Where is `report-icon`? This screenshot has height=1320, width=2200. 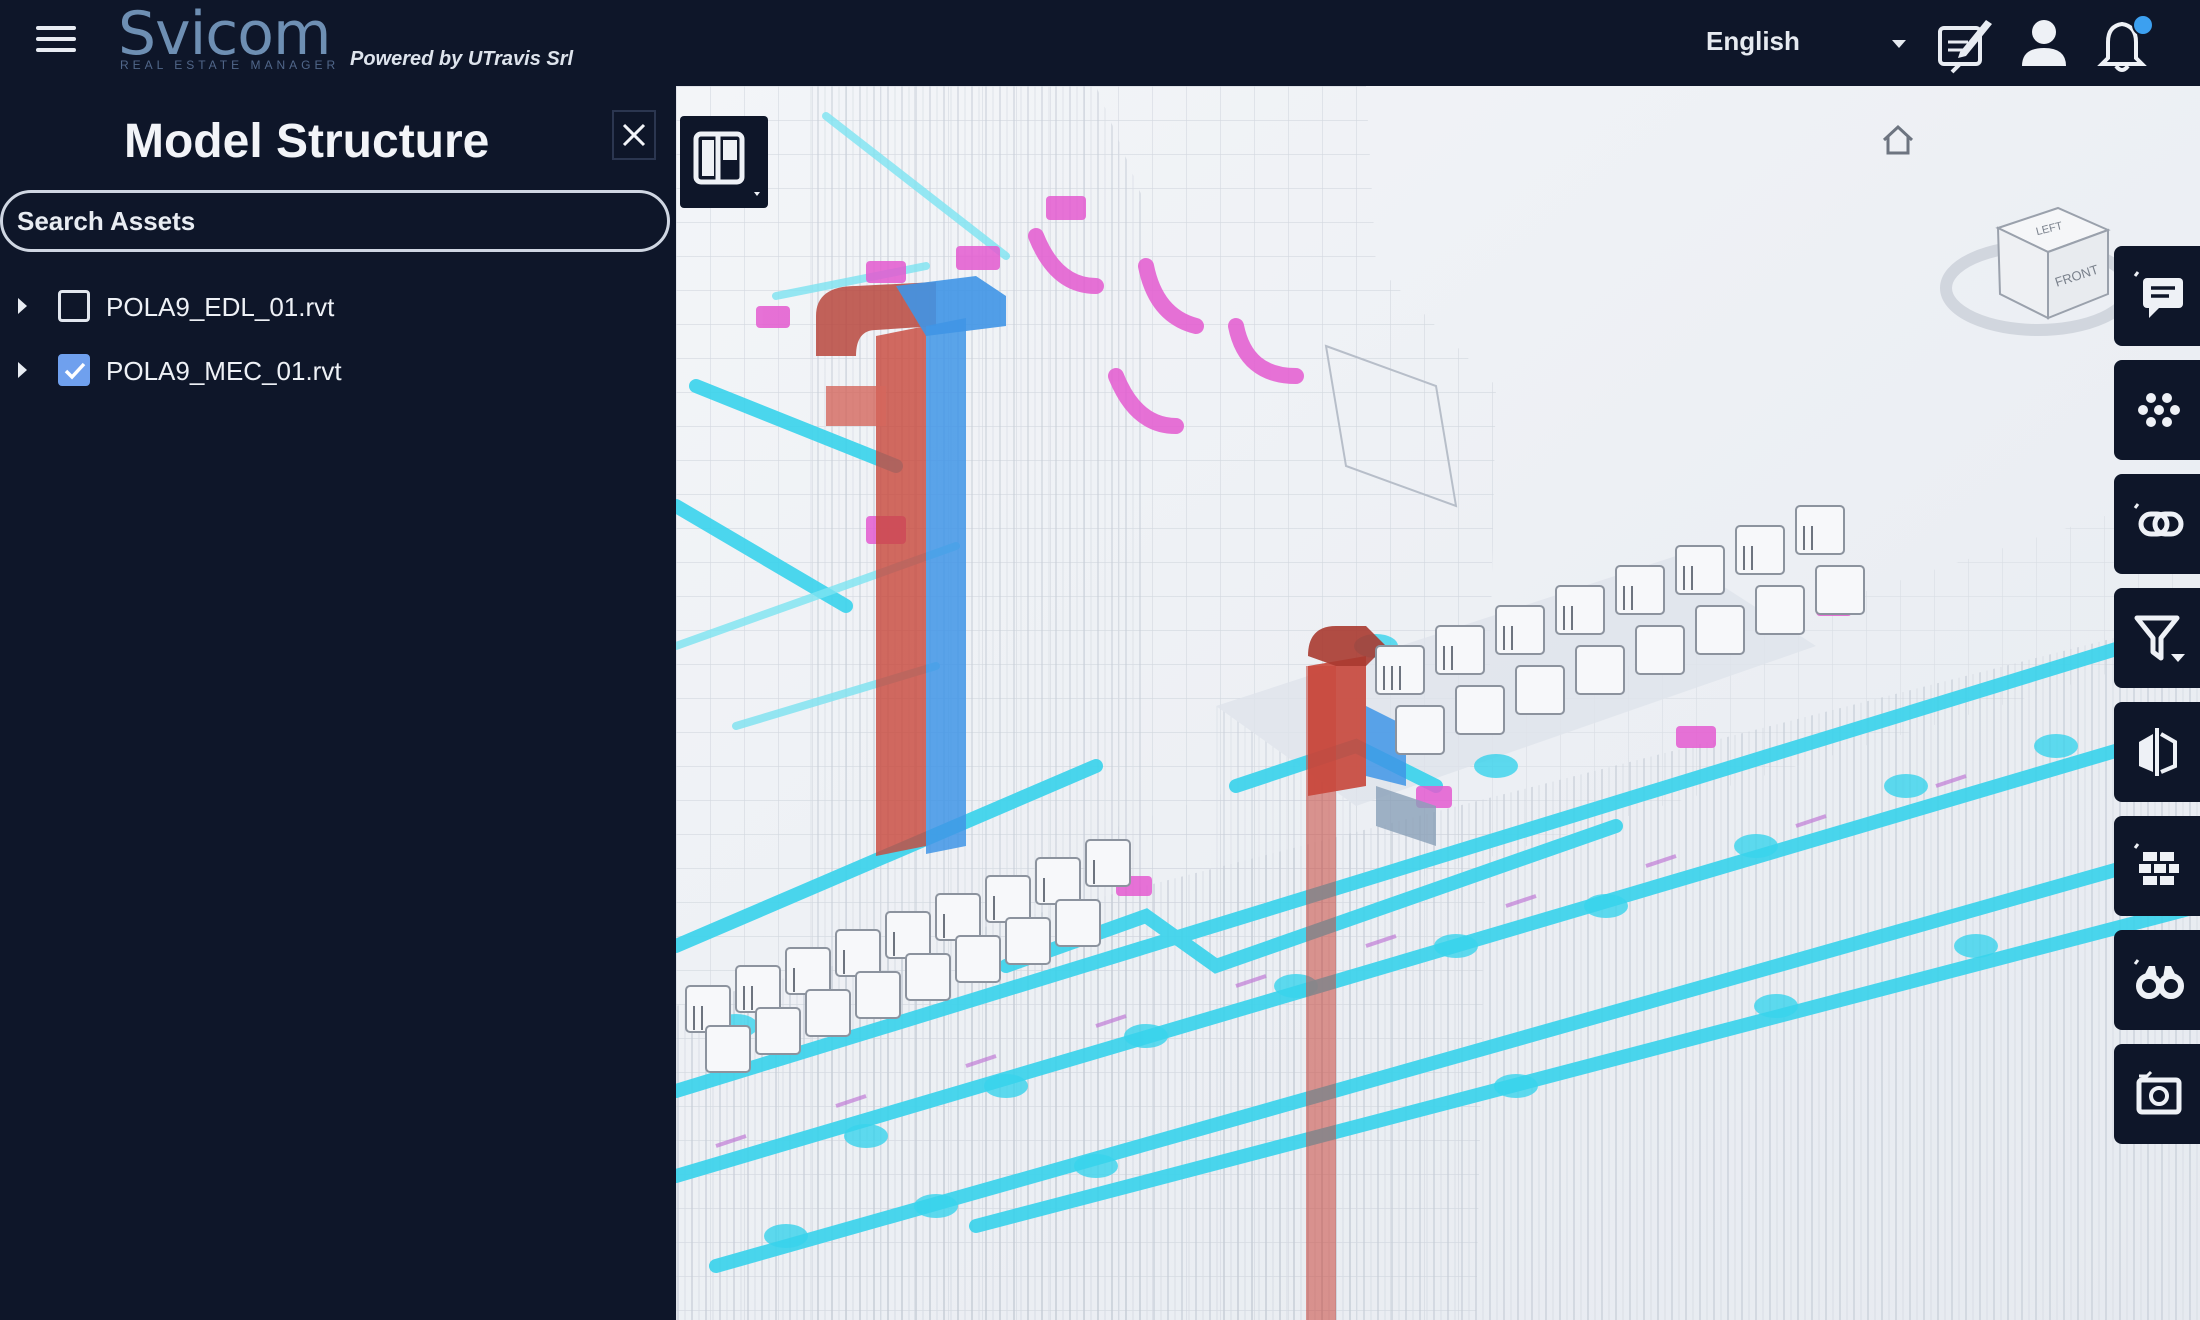 report-icon is located at coordinates (1964, 44).